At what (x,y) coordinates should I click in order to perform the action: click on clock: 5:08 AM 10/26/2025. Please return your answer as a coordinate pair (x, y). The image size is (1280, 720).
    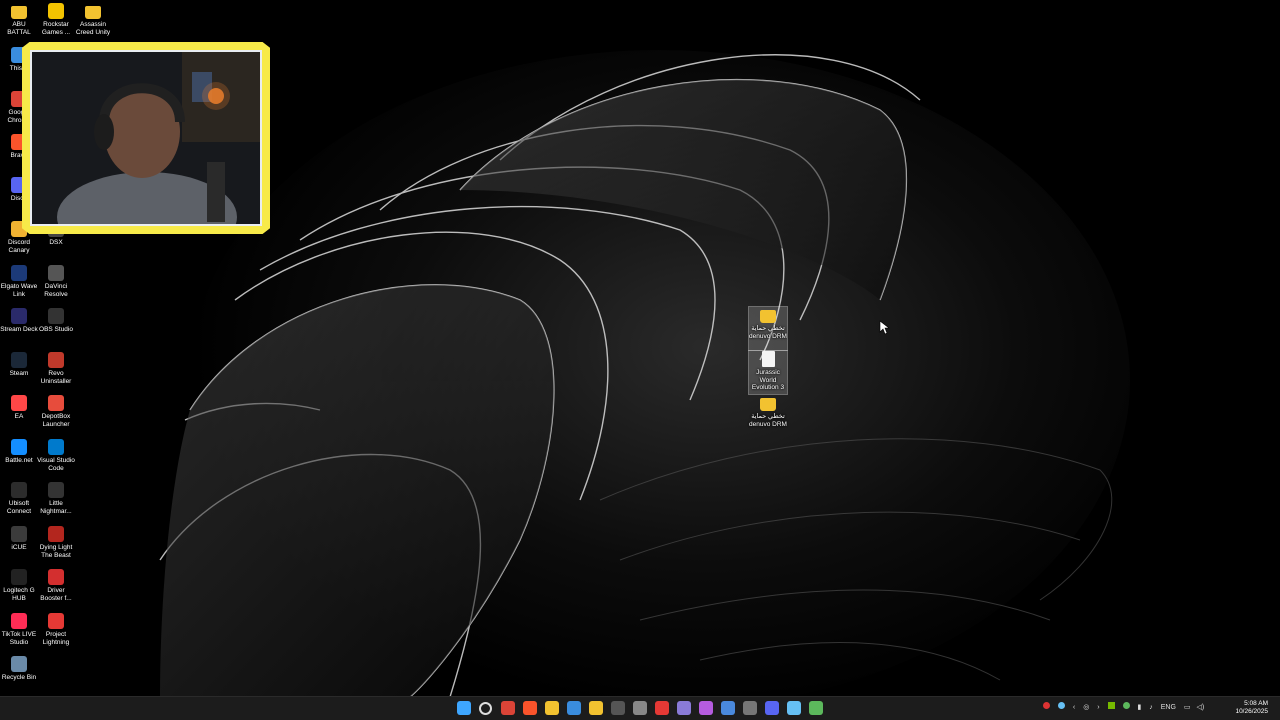
    Looking at the image, I should click on (1251, 708).